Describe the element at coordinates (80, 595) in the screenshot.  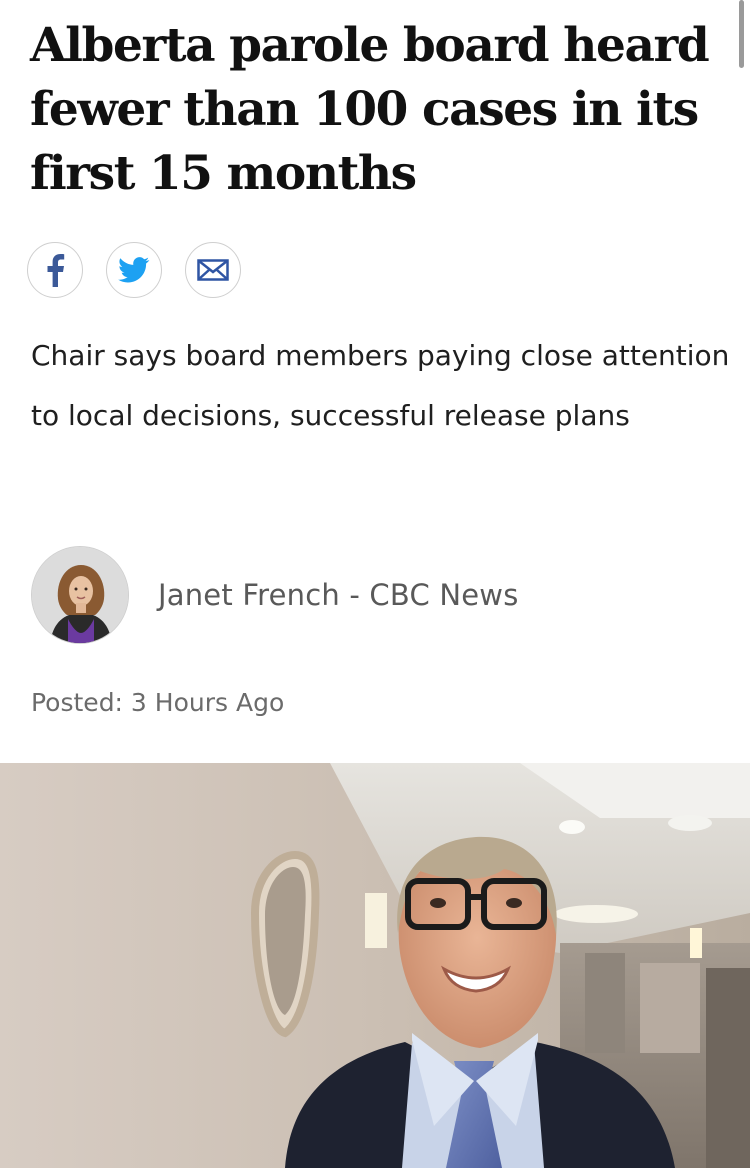
I see `author-avatar` at that location.